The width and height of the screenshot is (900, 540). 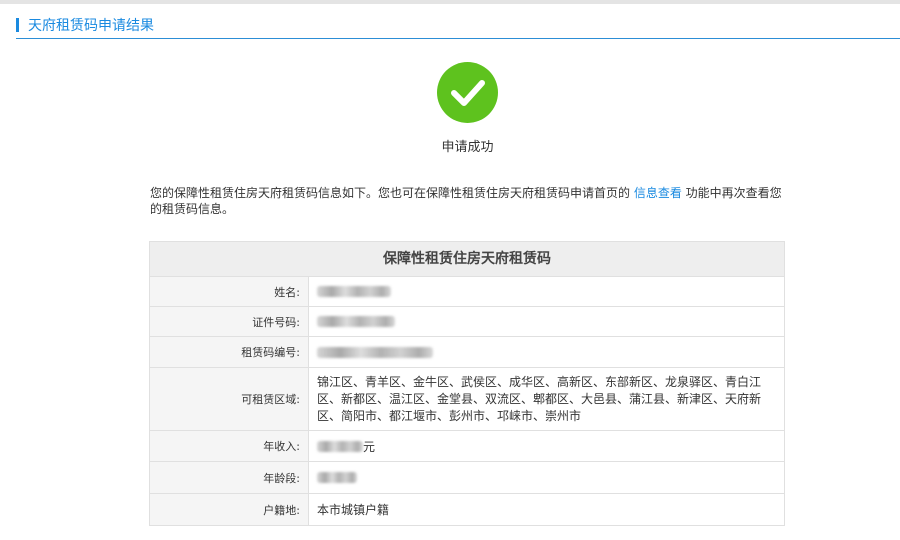 What do you see at coordinates (229, 446) in the screenshot?
I see `label-income: 年收入:` at bounding box center [229, 446].